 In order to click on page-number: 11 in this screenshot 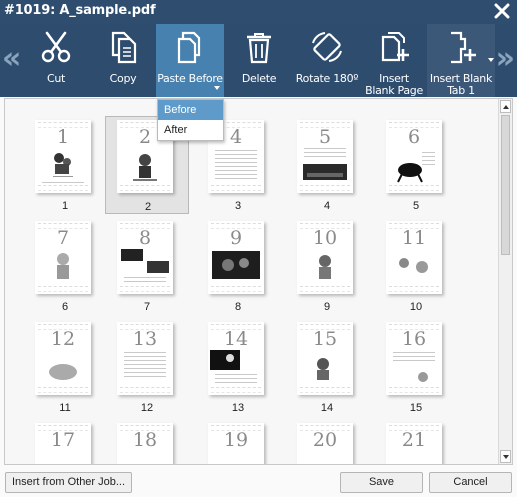, I will do `click(414, 238)`.